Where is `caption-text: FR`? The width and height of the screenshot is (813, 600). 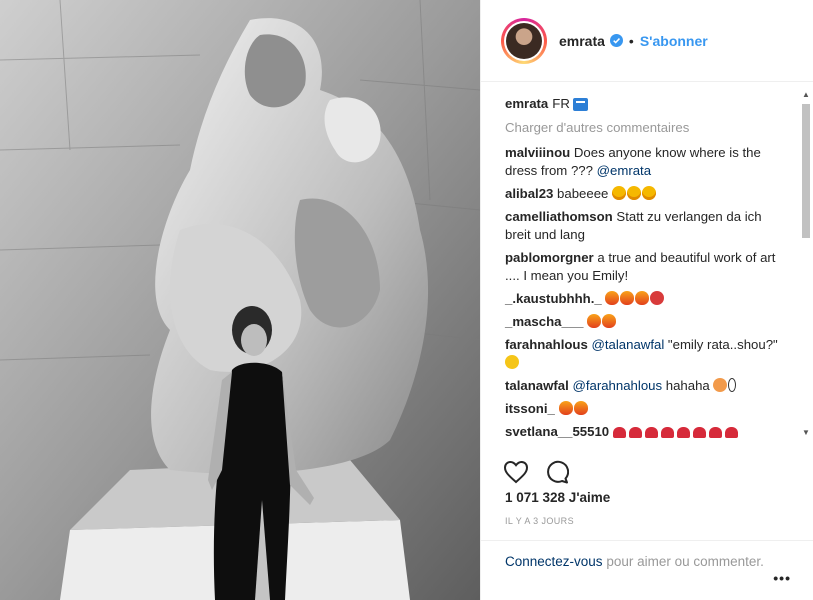
caption-text: FR is located at coordinates (561, 103).